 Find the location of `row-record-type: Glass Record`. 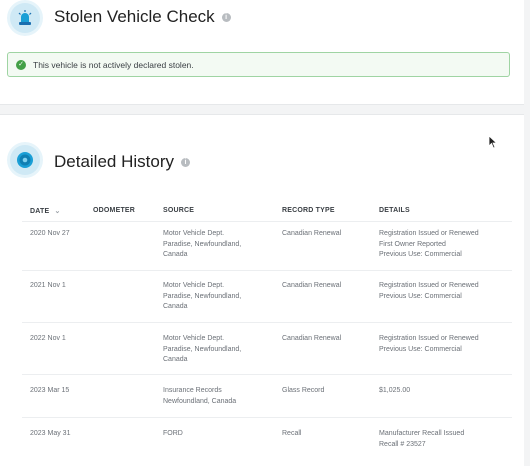

row-record-type: Glass Record is located at coordinates (303, 390).